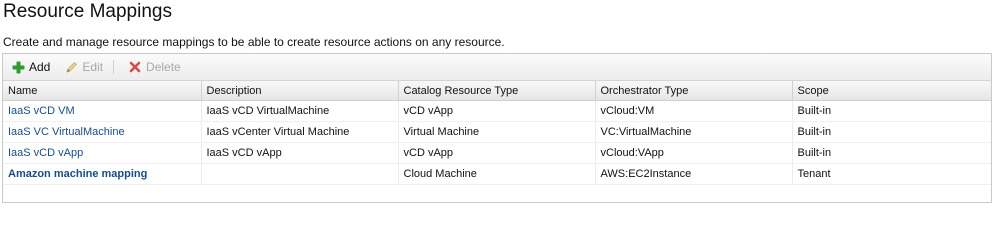 The image size is (1000, 240). What do you see at coordinates (300, 111) in the screenshot?
I see `cell-description: IaaS vCD VirtualMachine` at bounding box center [300, 111].